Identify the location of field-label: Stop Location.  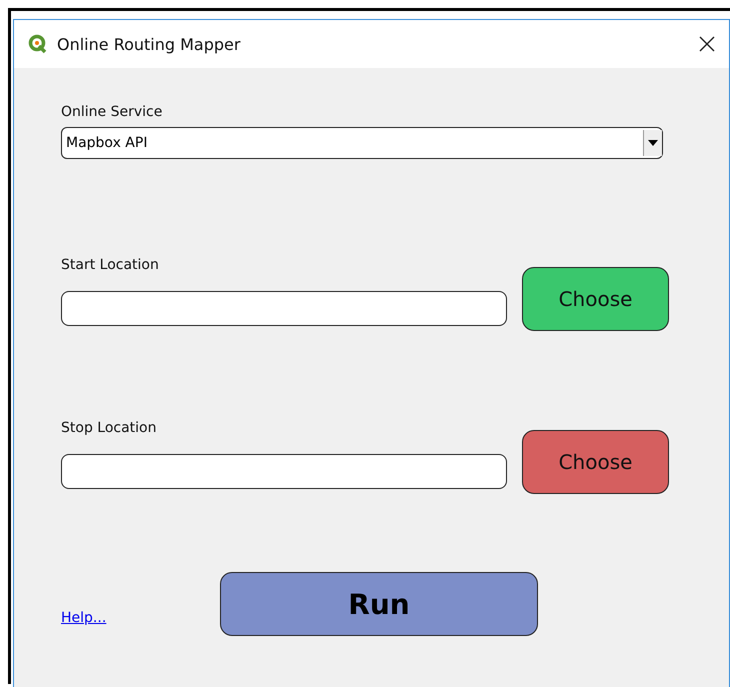
(109, 428).